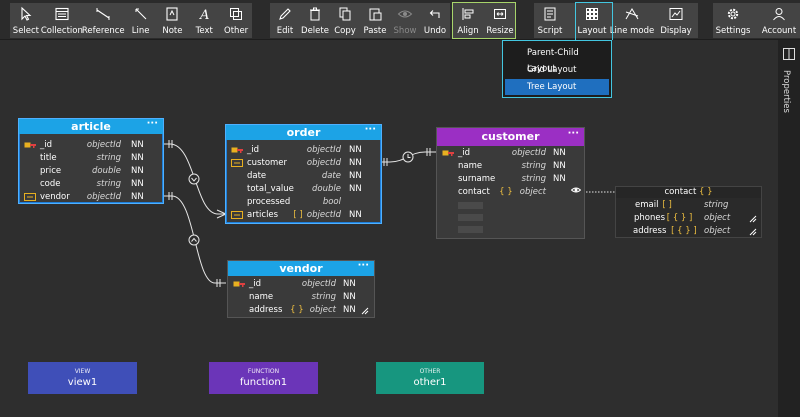 The image size is (800, 417). What do you see at coordinates (786, 91) in the screenshot?
I see `properties-label: Properties` at bounding box center [786, 91].